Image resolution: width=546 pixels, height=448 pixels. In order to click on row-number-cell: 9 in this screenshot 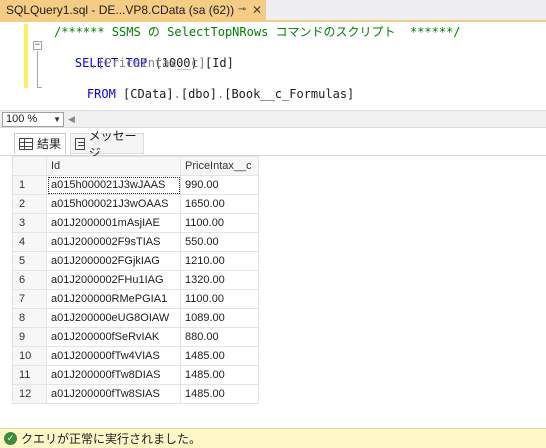, I will do `click(29, 337)`.